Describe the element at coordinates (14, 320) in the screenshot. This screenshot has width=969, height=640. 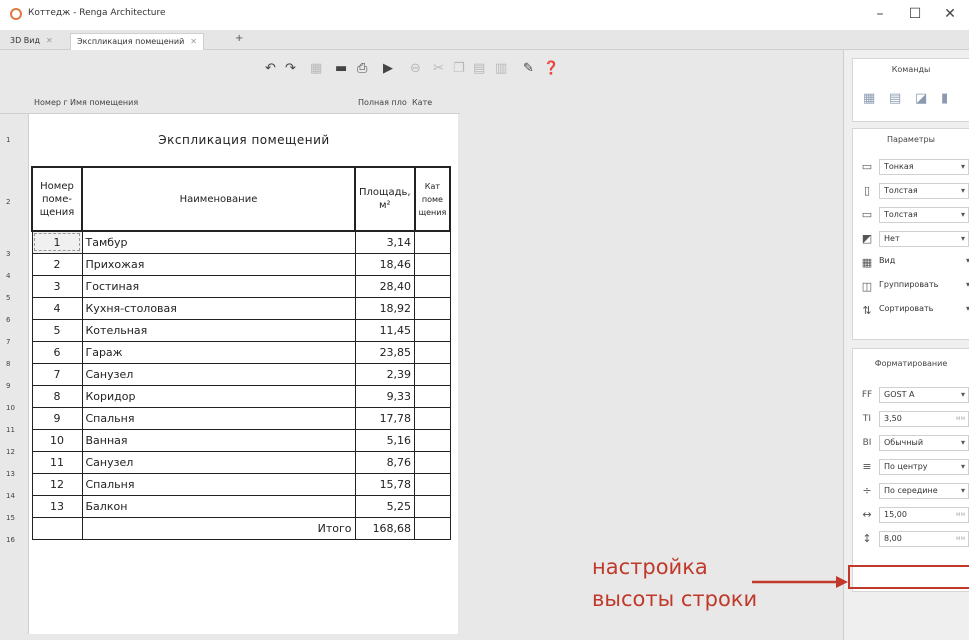
I see `row-number: 6` at that location.